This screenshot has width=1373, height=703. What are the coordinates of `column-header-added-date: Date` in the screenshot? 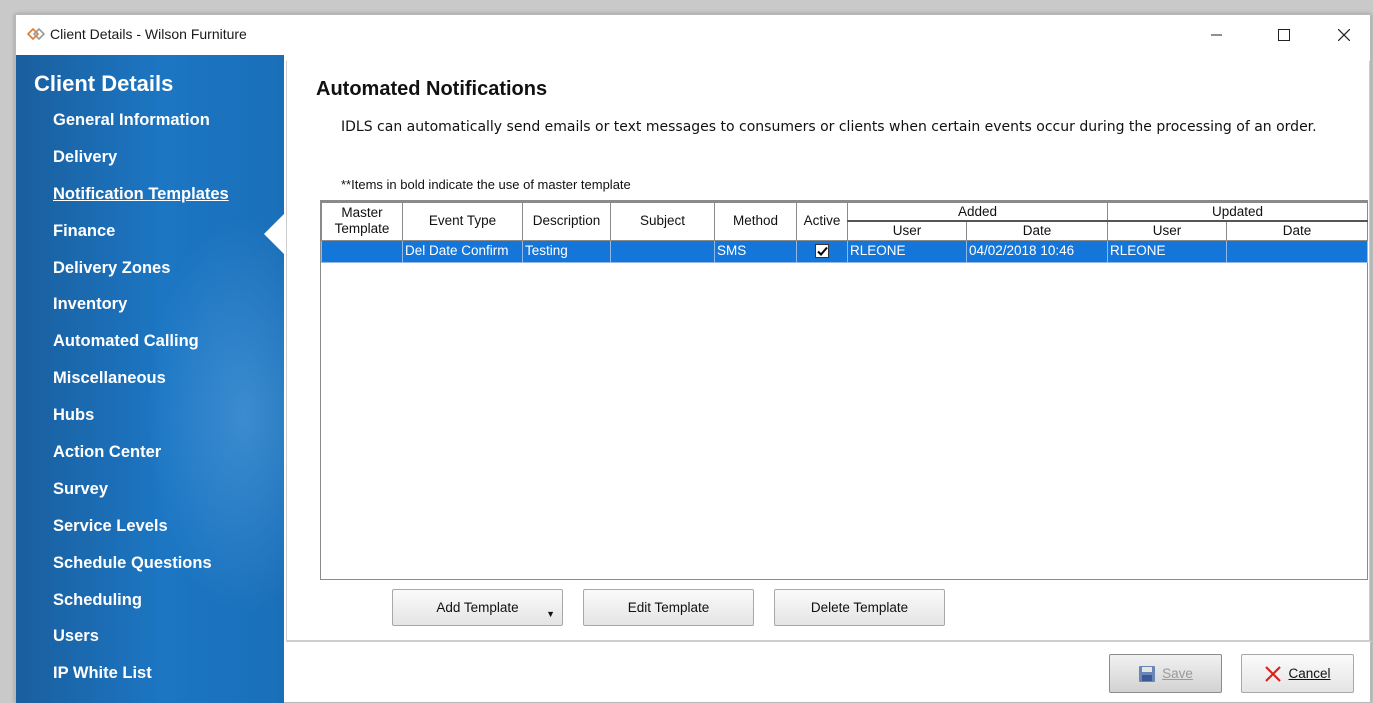 It's located at (1037, 230).